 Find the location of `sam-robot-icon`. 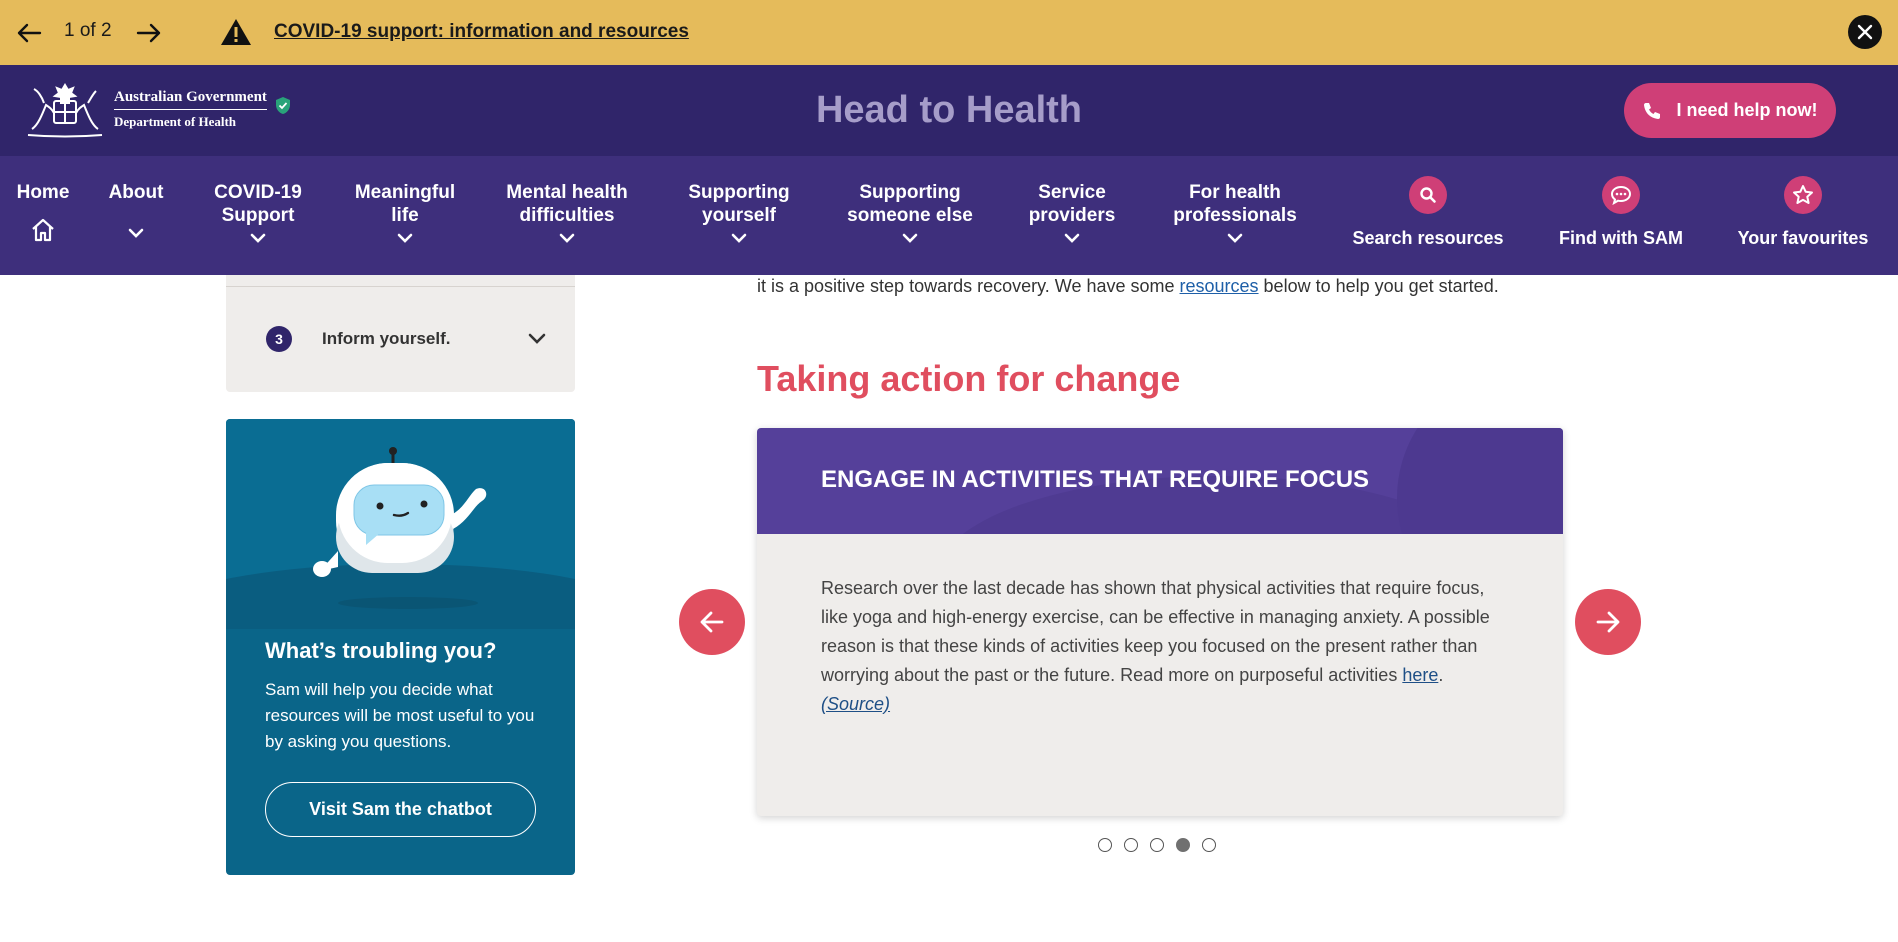

sam-robot-icon is located at coordinates (400, 528).